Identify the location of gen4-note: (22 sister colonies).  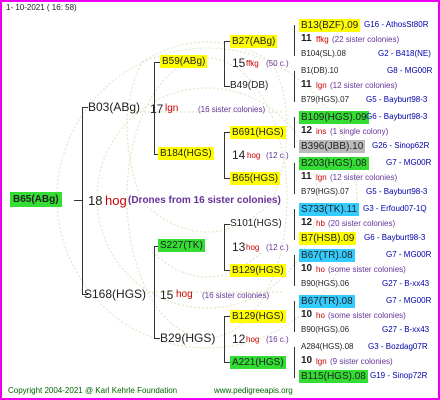
(366, 39).